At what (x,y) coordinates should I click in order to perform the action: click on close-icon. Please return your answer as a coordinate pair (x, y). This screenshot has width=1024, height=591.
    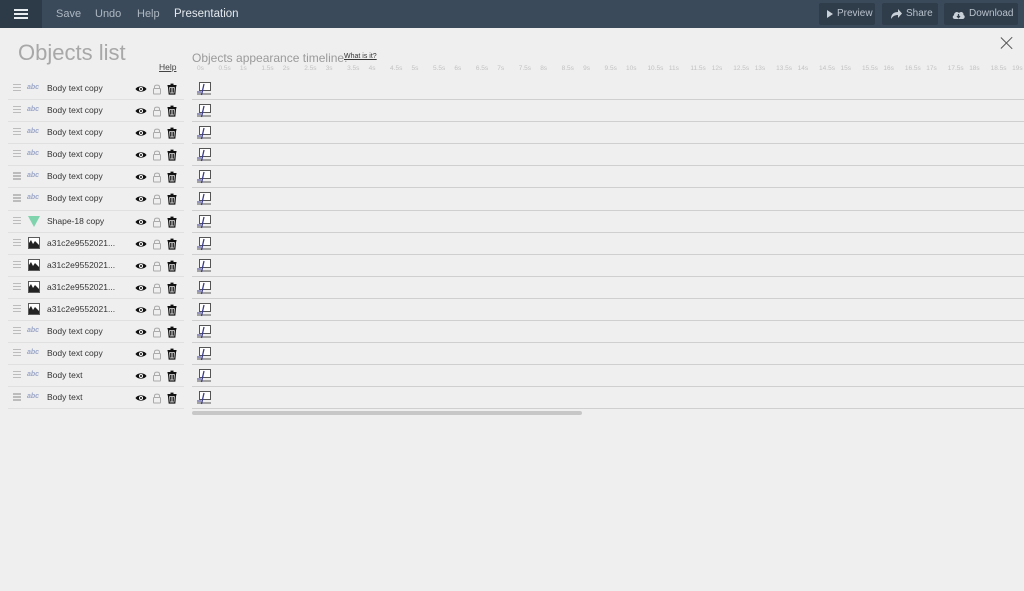
    Looking at the image, I should click on (1007, 43).